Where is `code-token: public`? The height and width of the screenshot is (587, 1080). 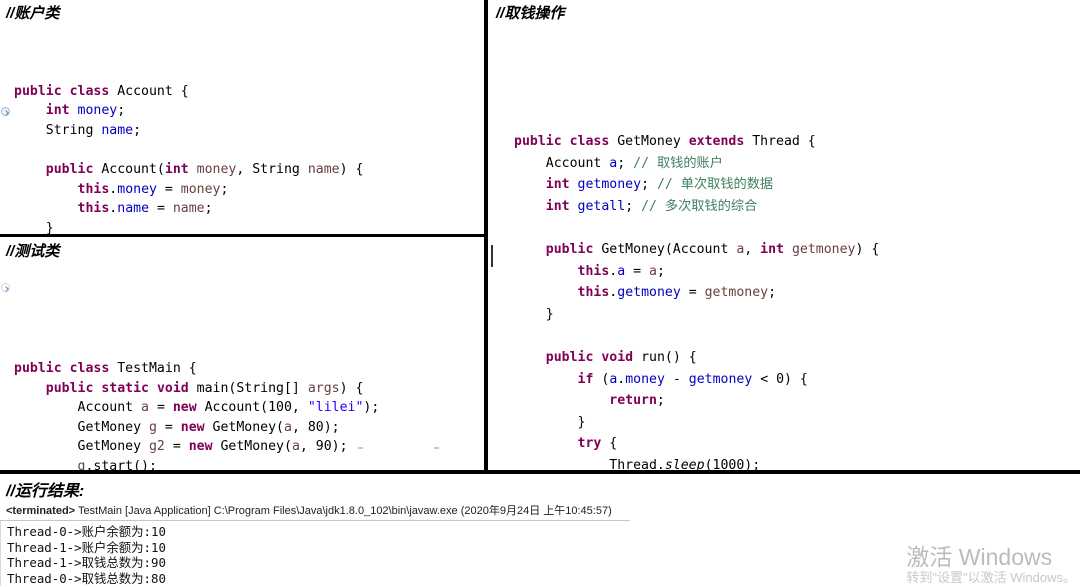 code-token: public is located at coordinates (569, 357).